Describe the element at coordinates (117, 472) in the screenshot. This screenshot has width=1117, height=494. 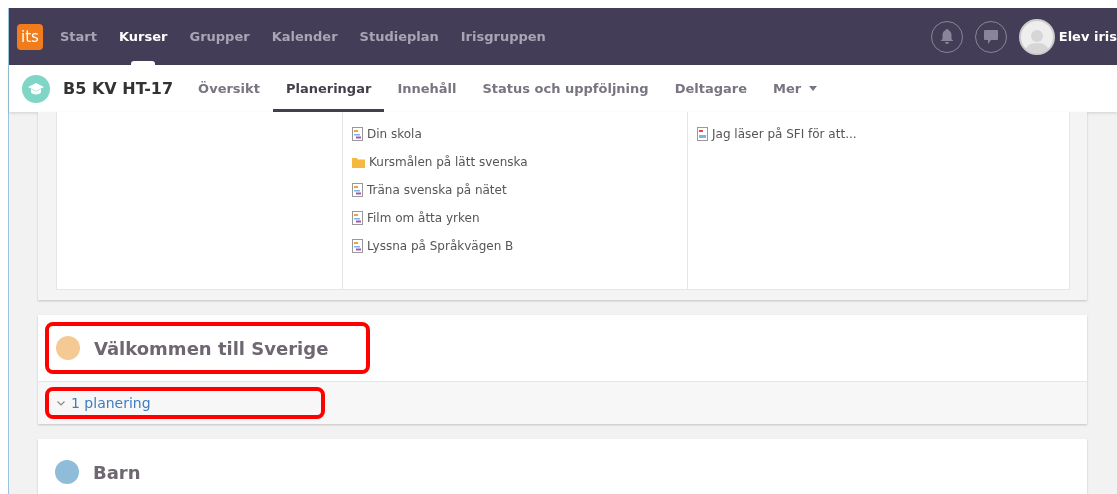
I see `section-title: Barn` at that location.